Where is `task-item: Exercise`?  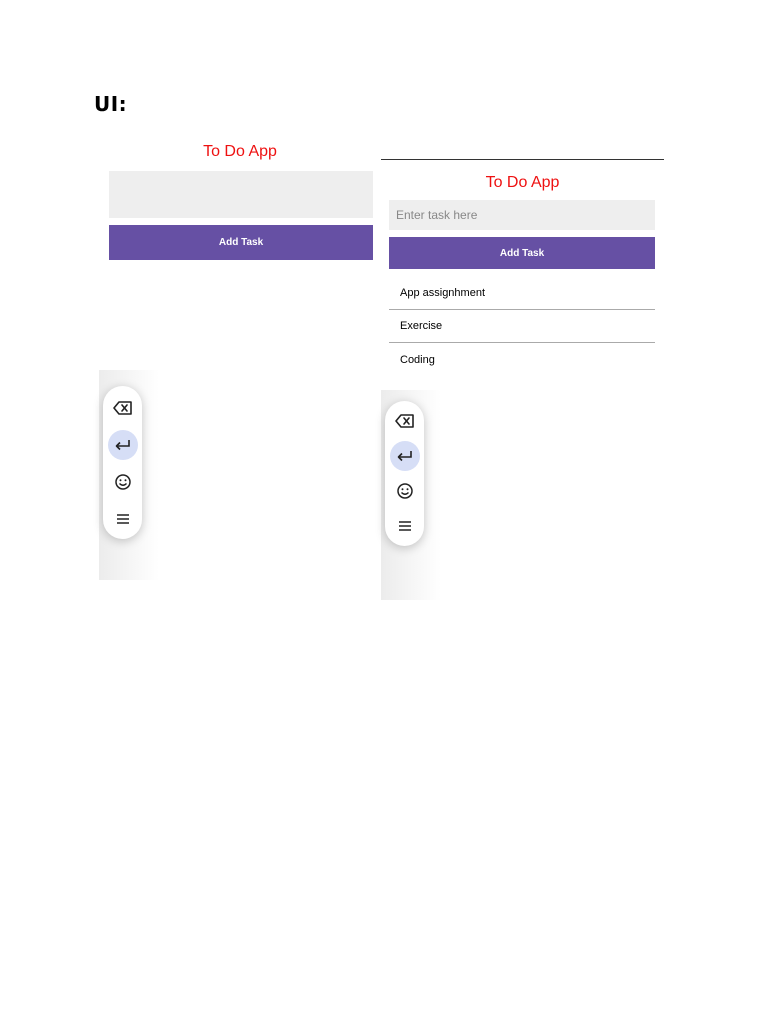
task-item: Exercise is located at coordinates (522, 326).